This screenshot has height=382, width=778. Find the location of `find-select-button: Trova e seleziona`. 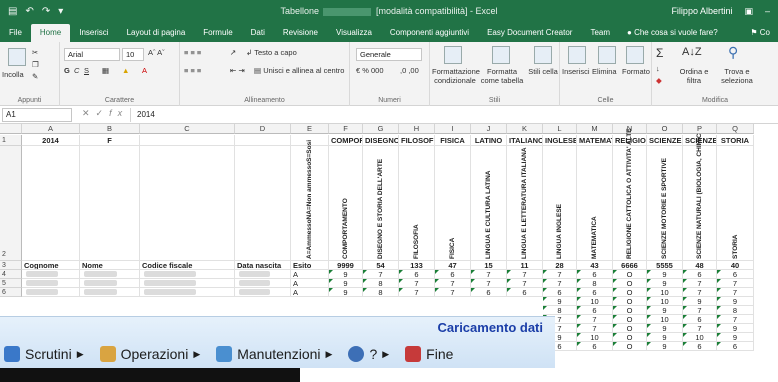

find-select-button: Trova e seleziona is located at coordinates (737, 76).